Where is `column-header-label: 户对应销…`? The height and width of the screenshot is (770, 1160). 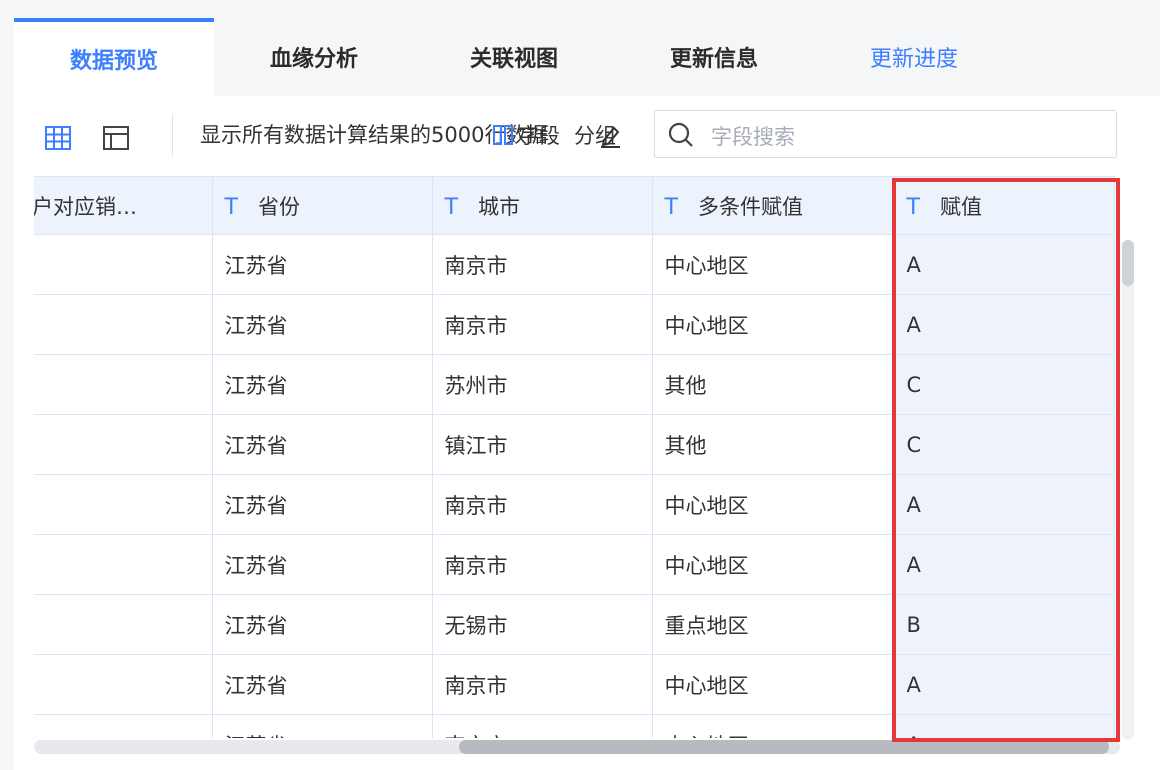 column-header-label: 户对应销… is located at coordinates (85, 206).